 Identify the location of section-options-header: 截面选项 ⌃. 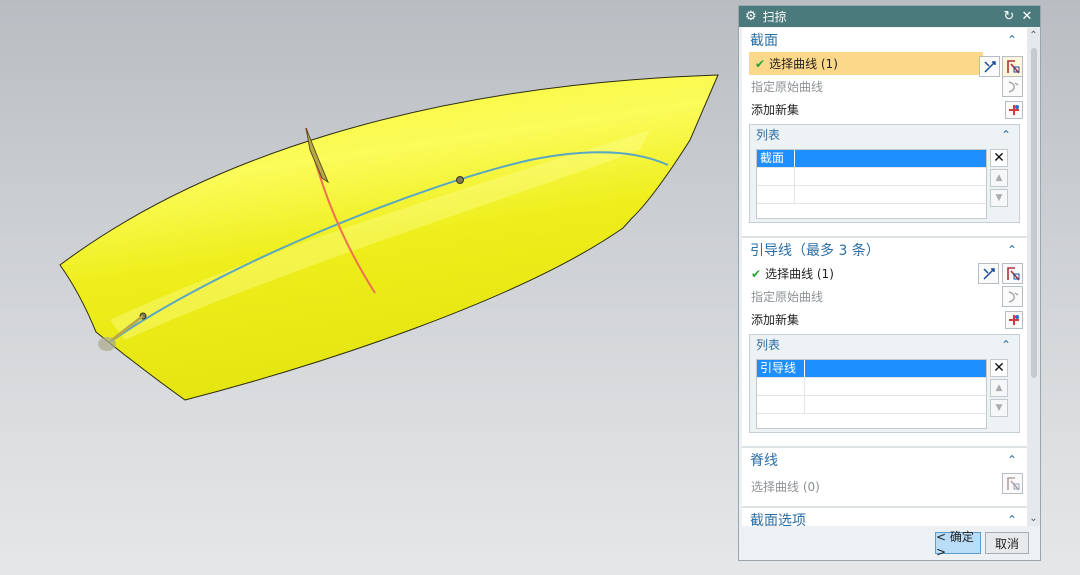
(884, 517).